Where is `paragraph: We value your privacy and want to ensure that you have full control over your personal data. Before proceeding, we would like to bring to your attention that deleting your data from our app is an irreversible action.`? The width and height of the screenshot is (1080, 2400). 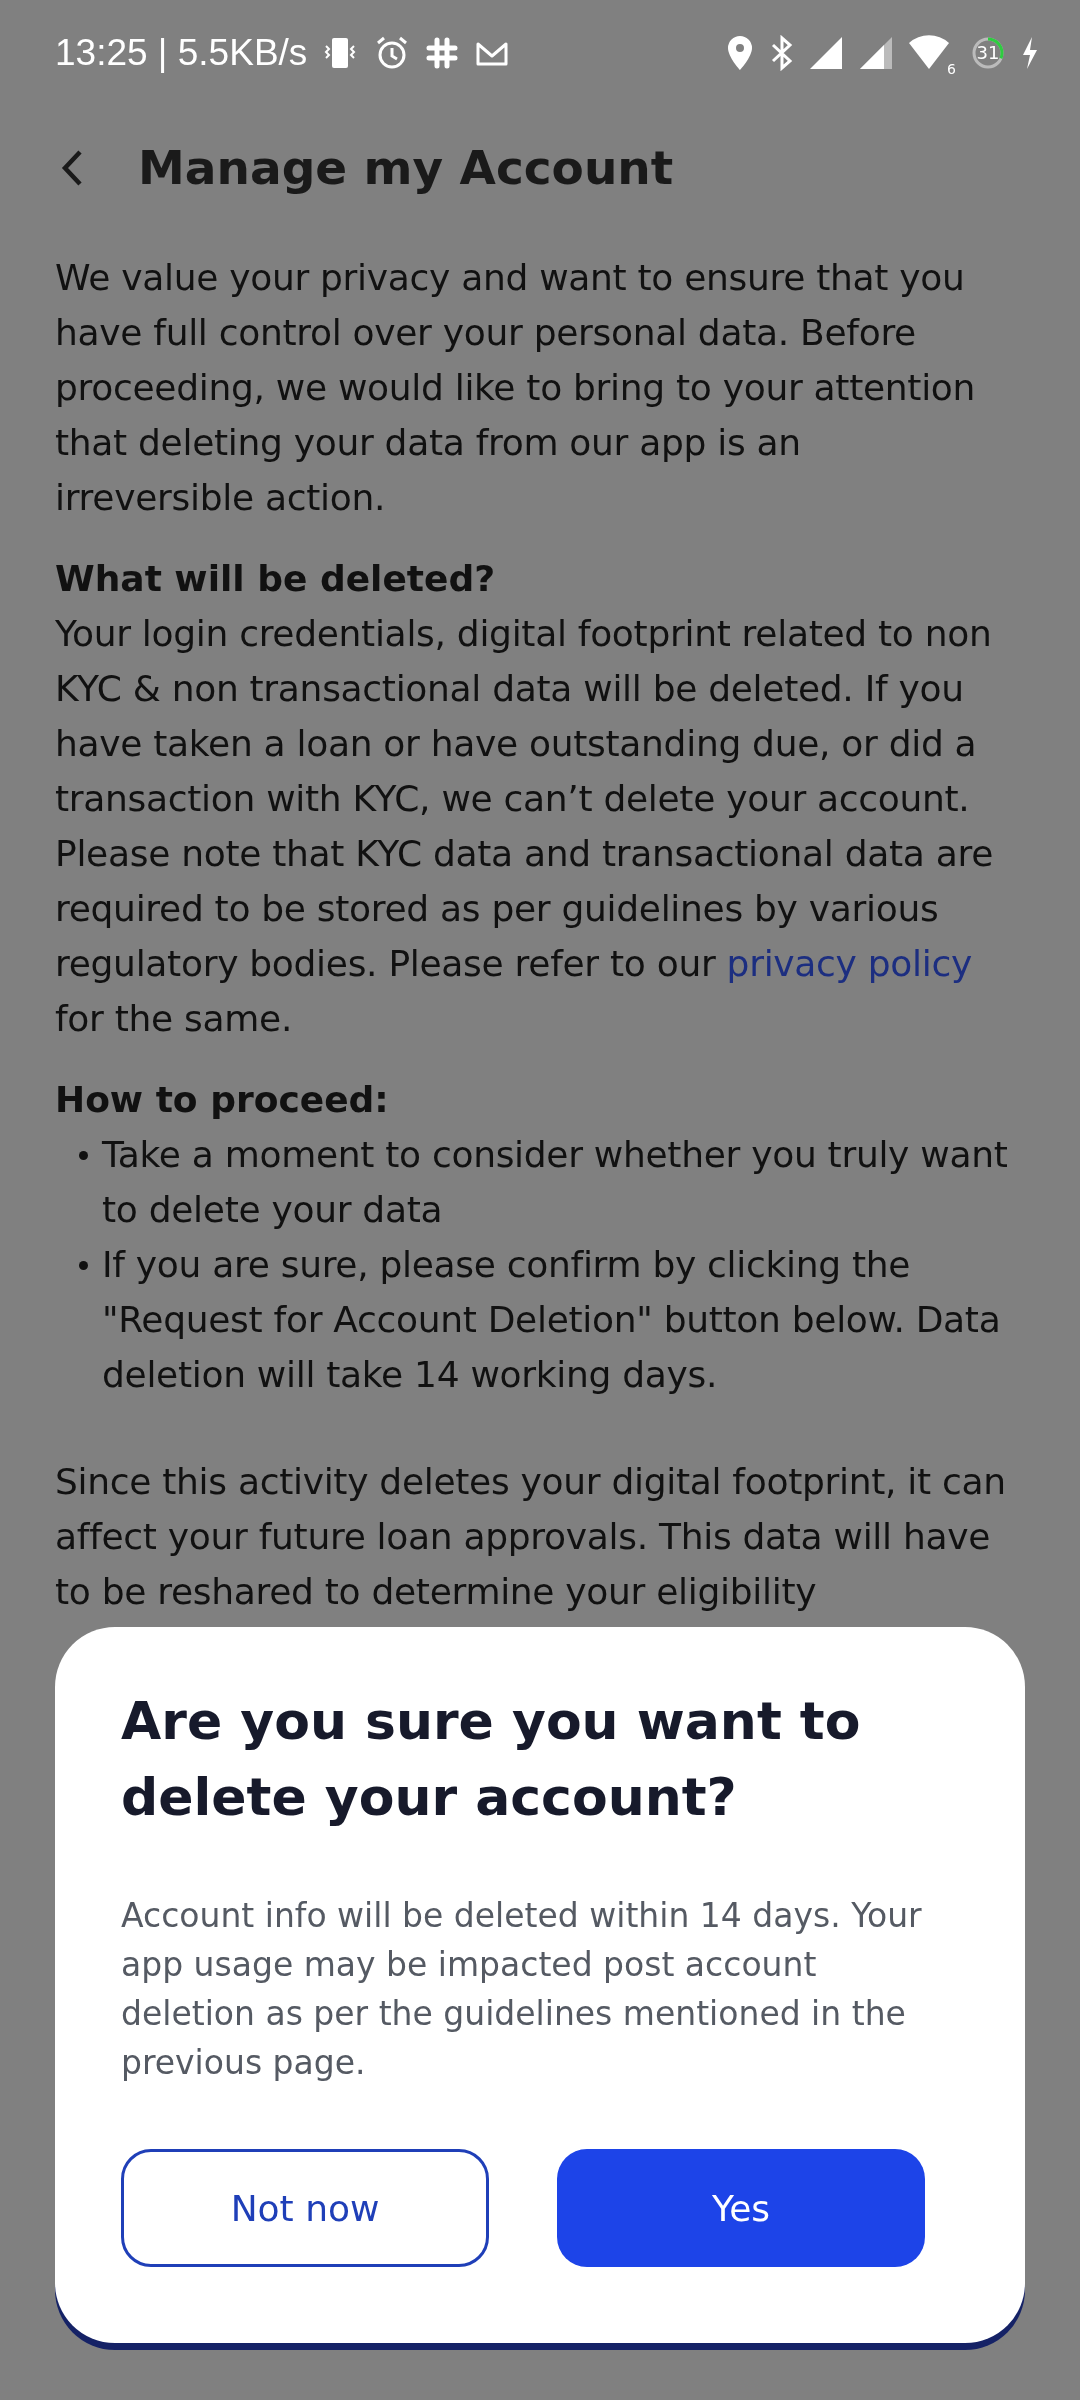 paragraph: We value your privacy and want to ensure that you have full control over your personal data. Before proceeding, we would like to bring to your attention that deleting your data from our app is an irreversible action. is located at coordinates (516, 388).